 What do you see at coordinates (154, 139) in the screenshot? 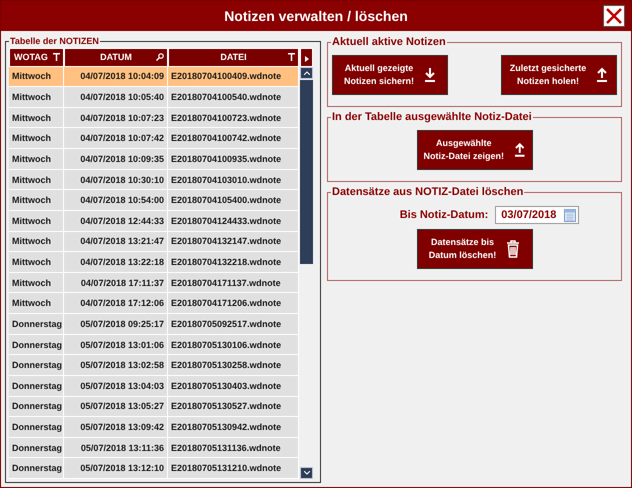
I see `table-row: Mittwoch 04/07/2018 10:07:42 E20180704100742.wdnote` at bounding box center [154, 139].